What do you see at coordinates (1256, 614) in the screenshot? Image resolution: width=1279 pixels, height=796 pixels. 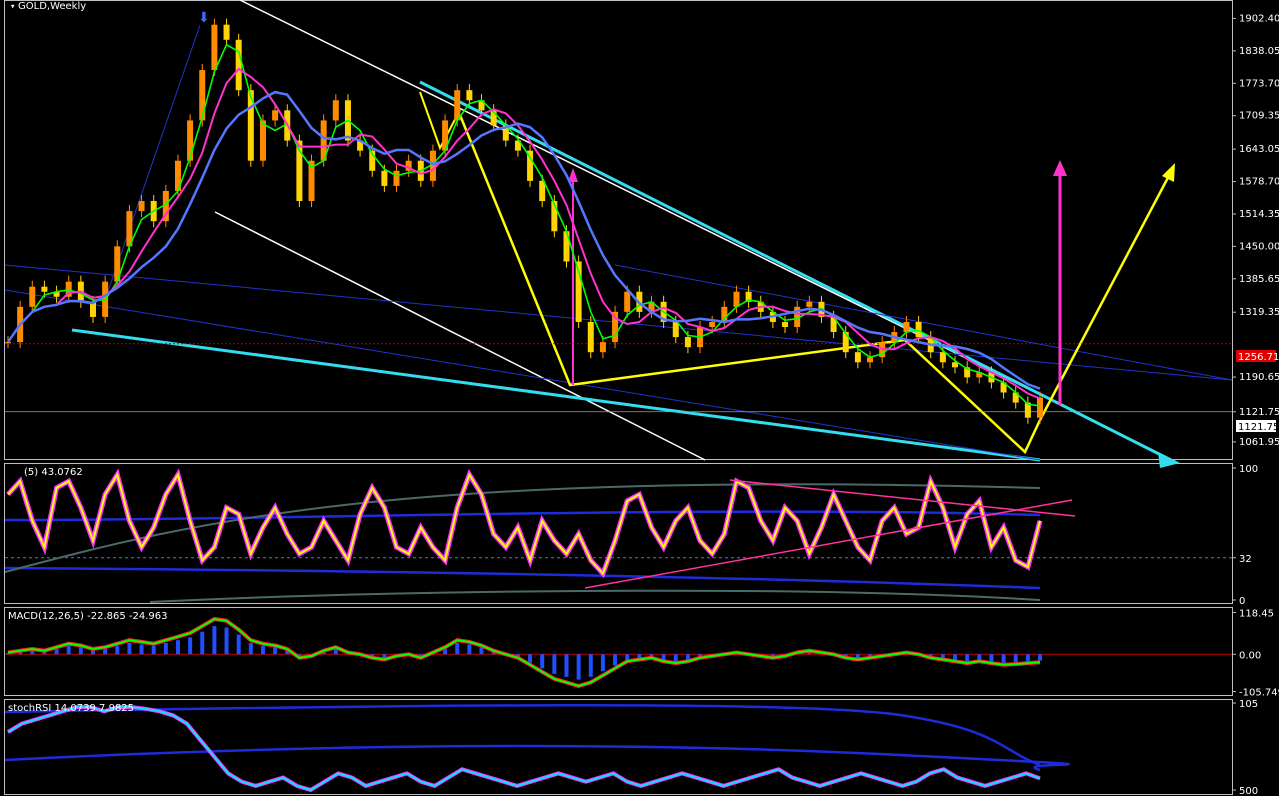 I see `pane-tick-label: 118.45` at bounding box center [1256, 614].